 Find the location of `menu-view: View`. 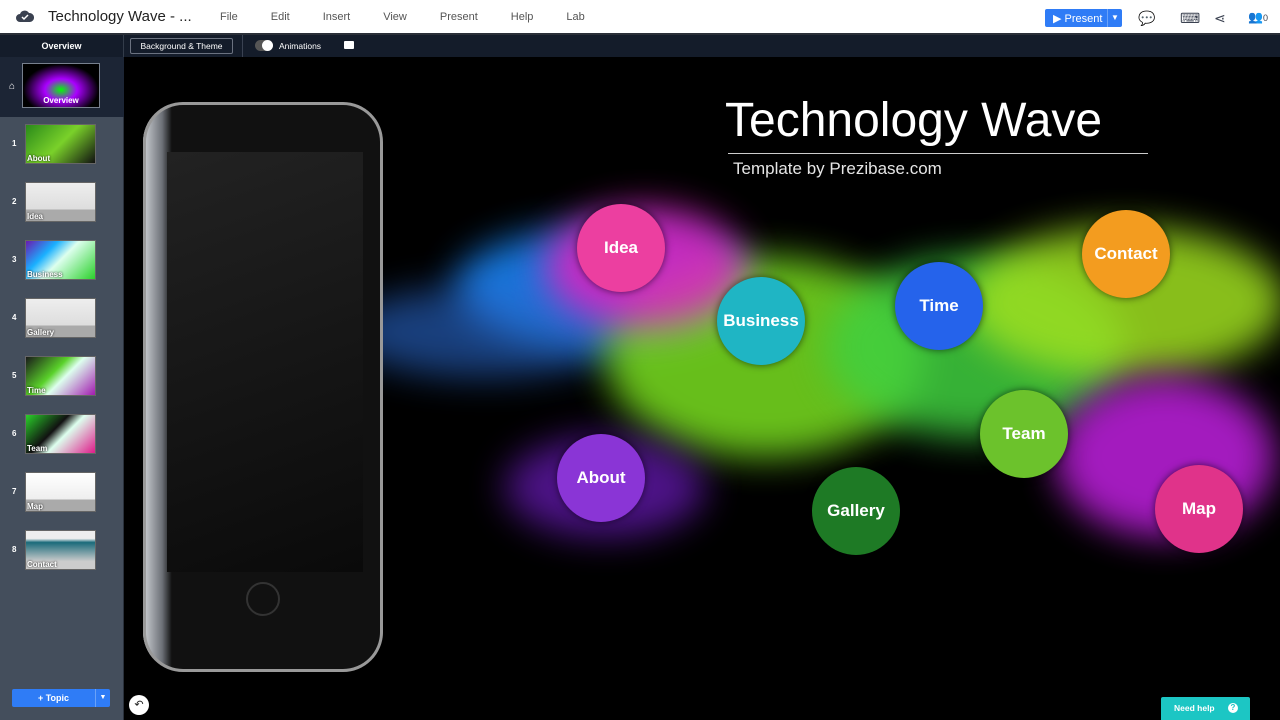

menu-view: View is located at coordinates (395, 17).